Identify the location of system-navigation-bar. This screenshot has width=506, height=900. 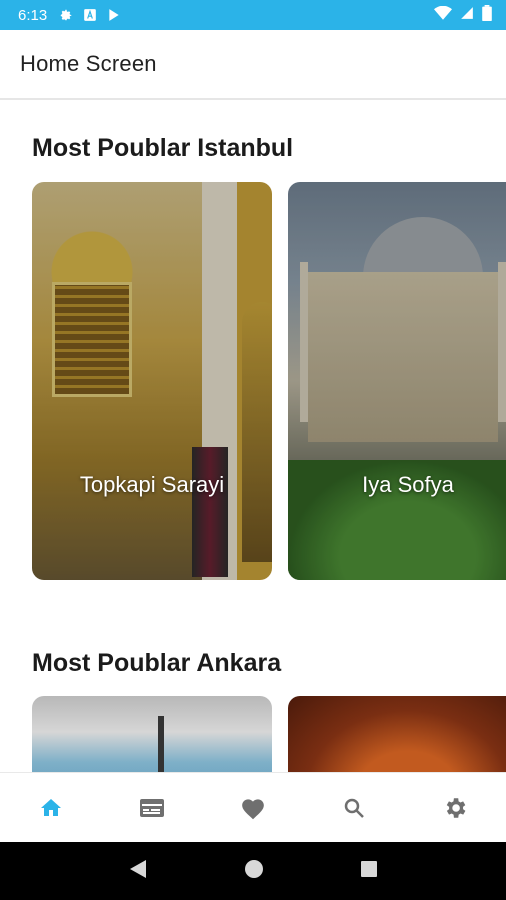
(253, 871).